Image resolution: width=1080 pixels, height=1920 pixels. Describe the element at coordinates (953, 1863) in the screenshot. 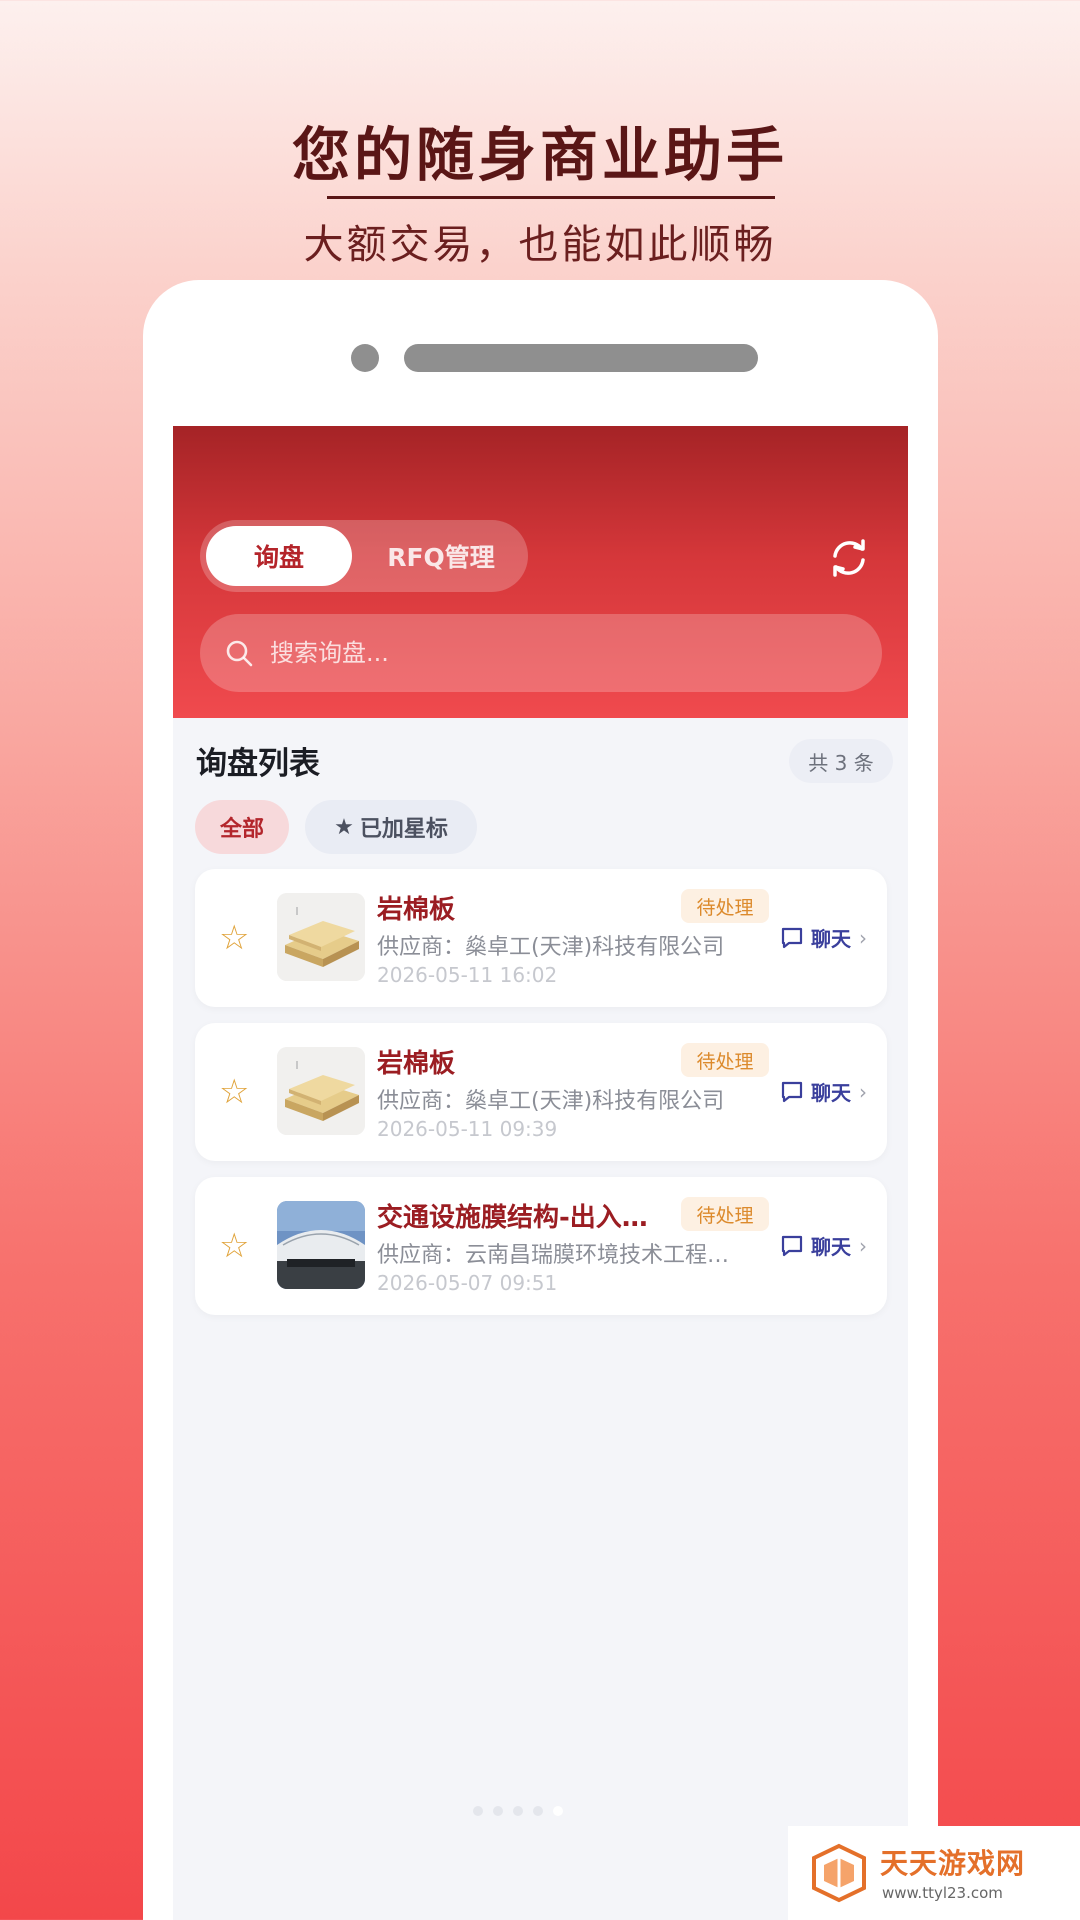

I see `watermark-name: 天天游戏网` at that location.